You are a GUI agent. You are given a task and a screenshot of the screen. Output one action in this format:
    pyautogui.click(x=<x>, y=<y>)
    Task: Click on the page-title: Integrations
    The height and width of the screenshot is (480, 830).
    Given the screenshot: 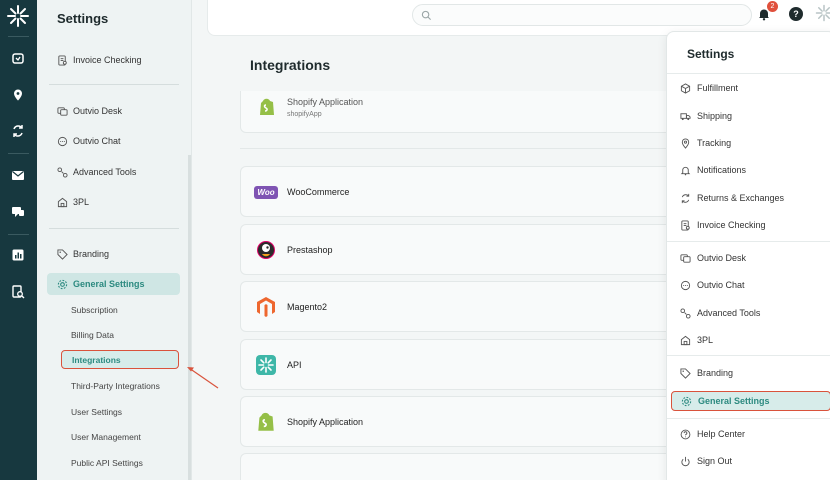 What is the action you would take?
    pyautogui.click(x=290, y=65)
    